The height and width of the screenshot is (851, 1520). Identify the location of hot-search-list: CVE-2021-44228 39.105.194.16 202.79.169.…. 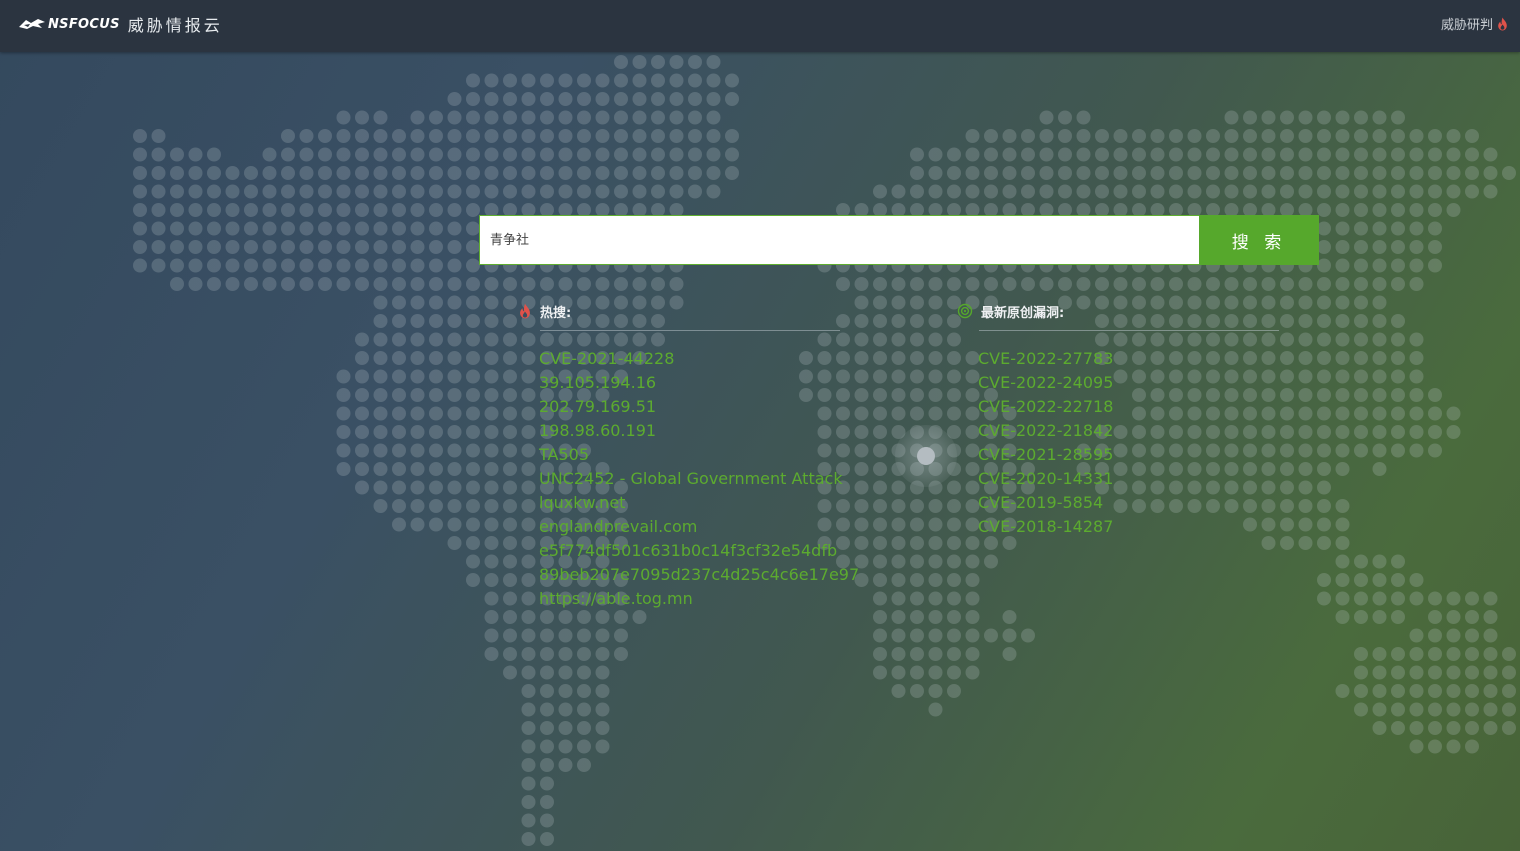
(699, 479).